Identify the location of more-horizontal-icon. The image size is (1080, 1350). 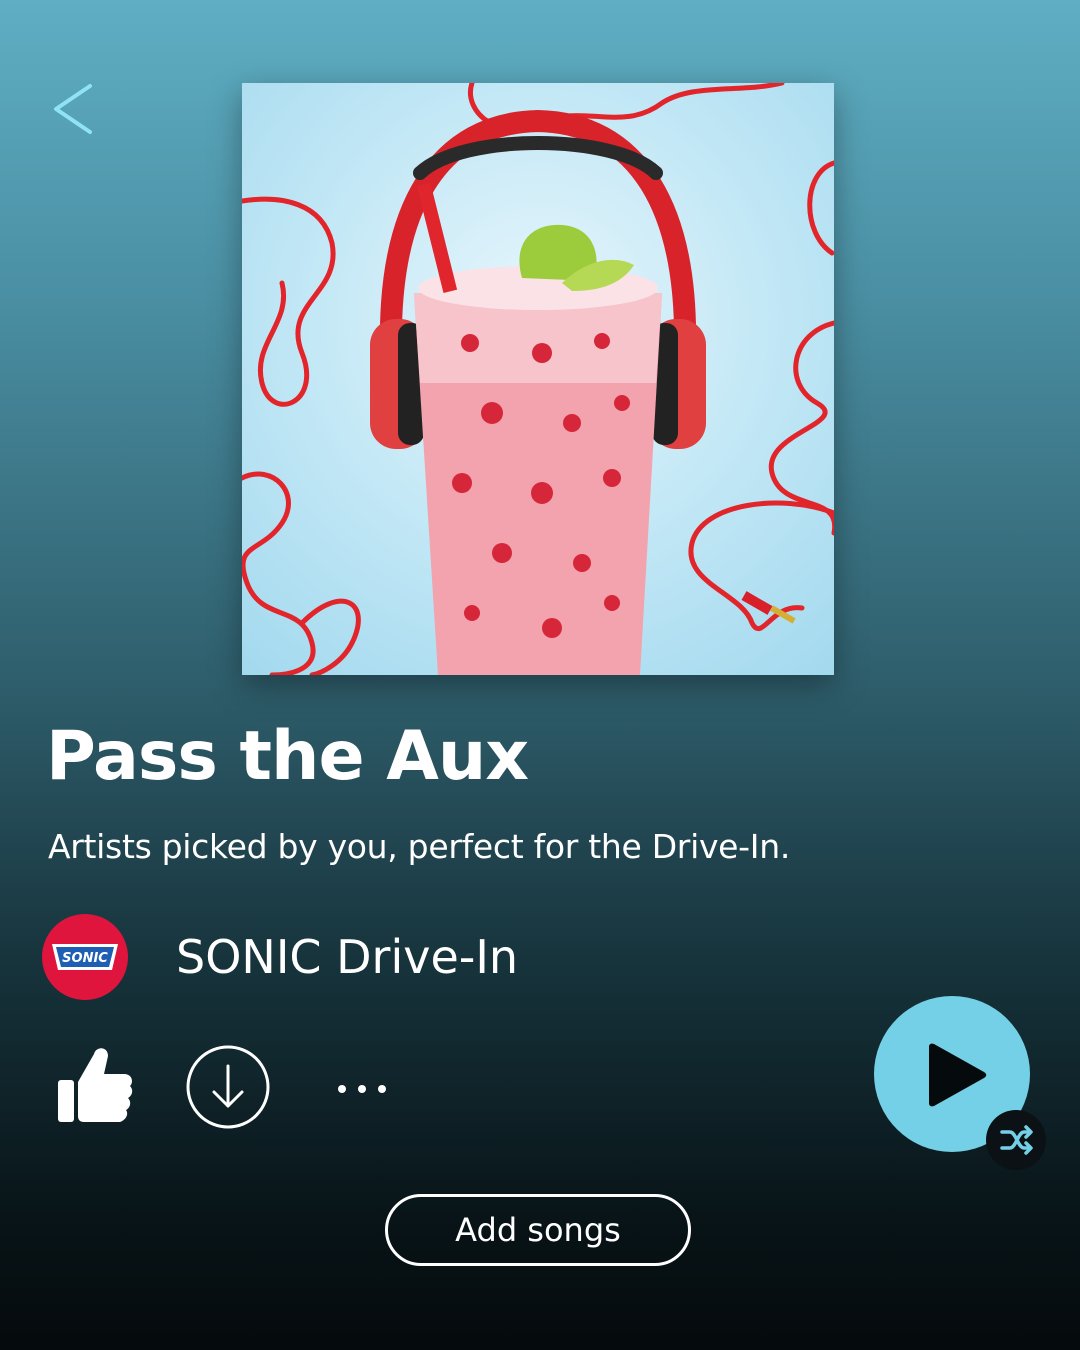
(362, 1089).